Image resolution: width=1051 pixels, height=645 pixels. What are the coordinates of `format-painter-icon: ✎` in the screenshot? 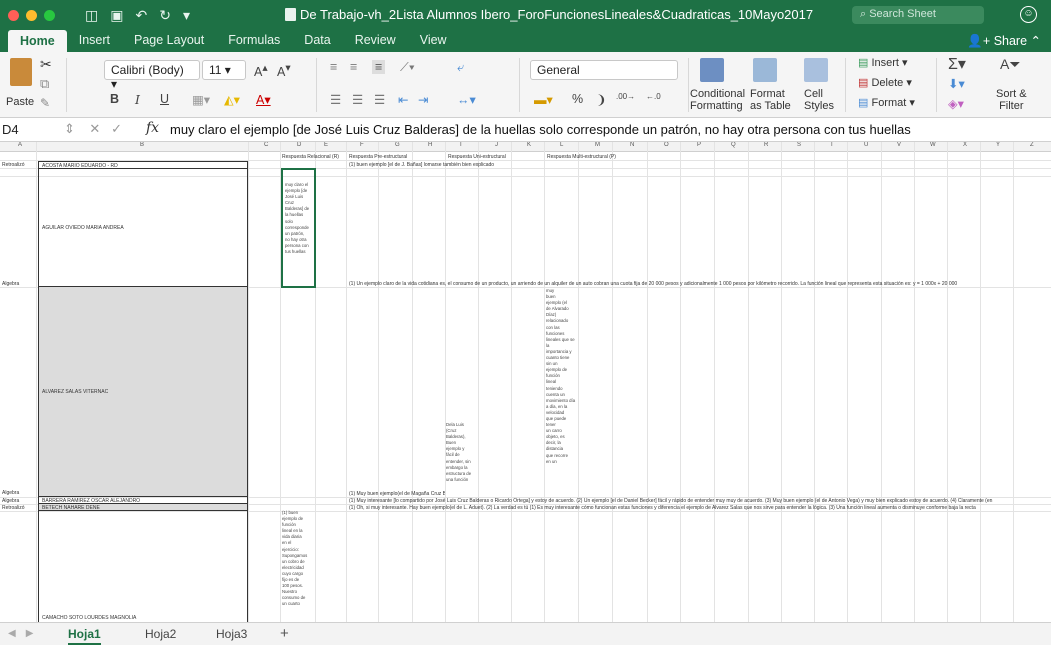 It's located at (45, 103).